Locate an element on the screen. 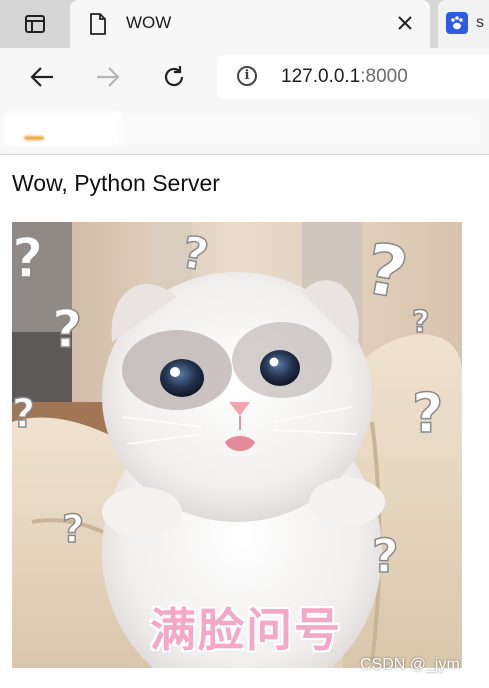  url-host: 127.0.0.1 is located at coordinates (321, 76).